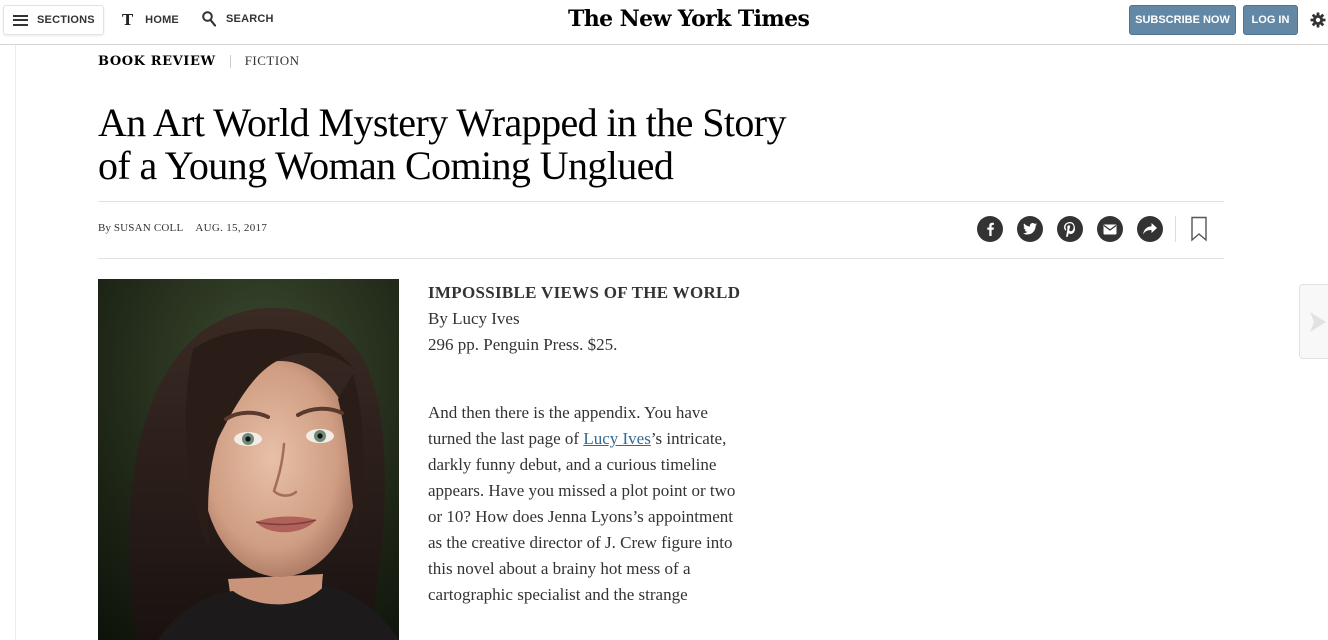 The width and height of the screenshot is (1328, 640). What do you see at coordinates (584, 292) in the screenshot?
I see `book-title: IMPOSSIBLE VIEWS OF THE WORLD` at bounding box center [584, 292].